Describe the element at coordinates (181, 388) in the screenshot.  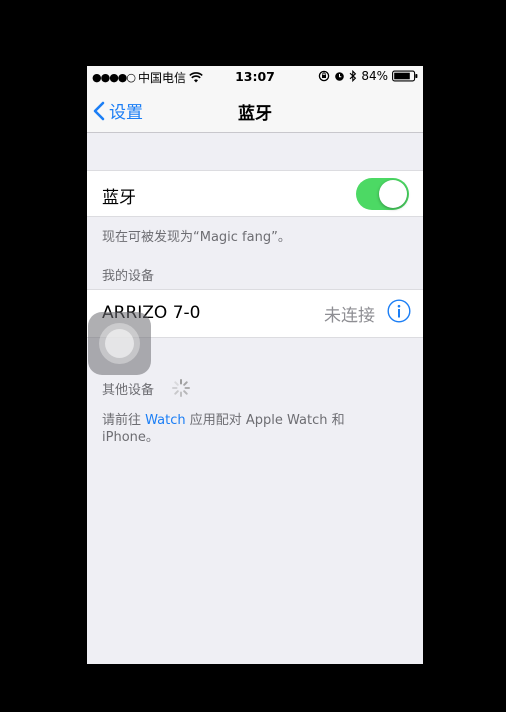
I see `loading-spinner-icon` at that location.